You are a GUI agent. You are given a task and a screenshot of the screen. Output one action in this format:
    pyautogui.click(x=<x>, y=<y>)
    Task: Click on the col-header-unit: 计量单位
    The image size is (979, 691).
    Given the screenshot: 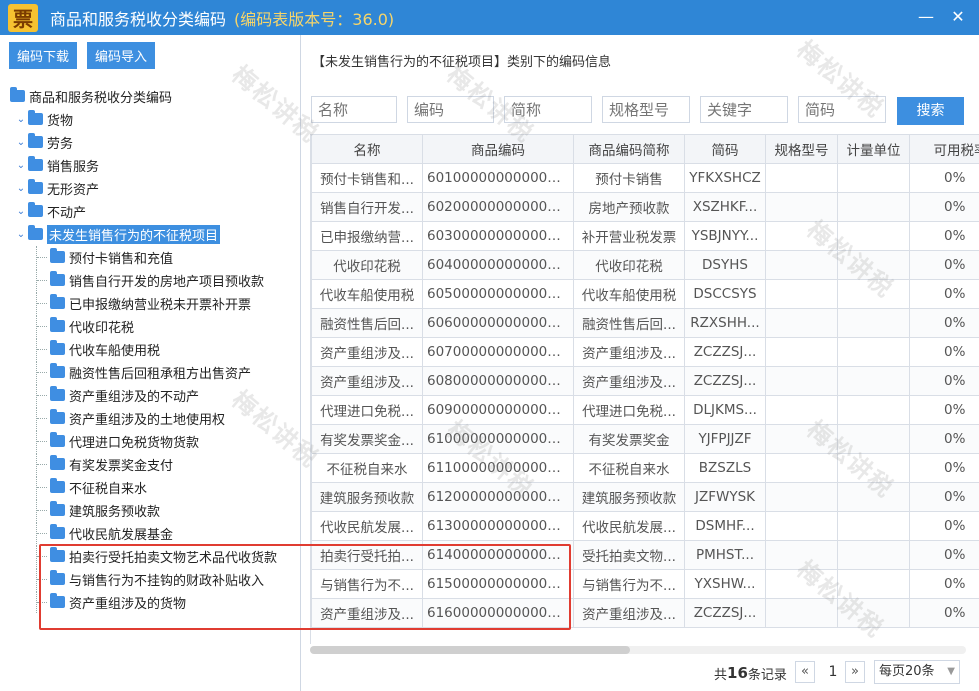 What is the action you would take?
    pyautogui.click(x=873, y=149)
    